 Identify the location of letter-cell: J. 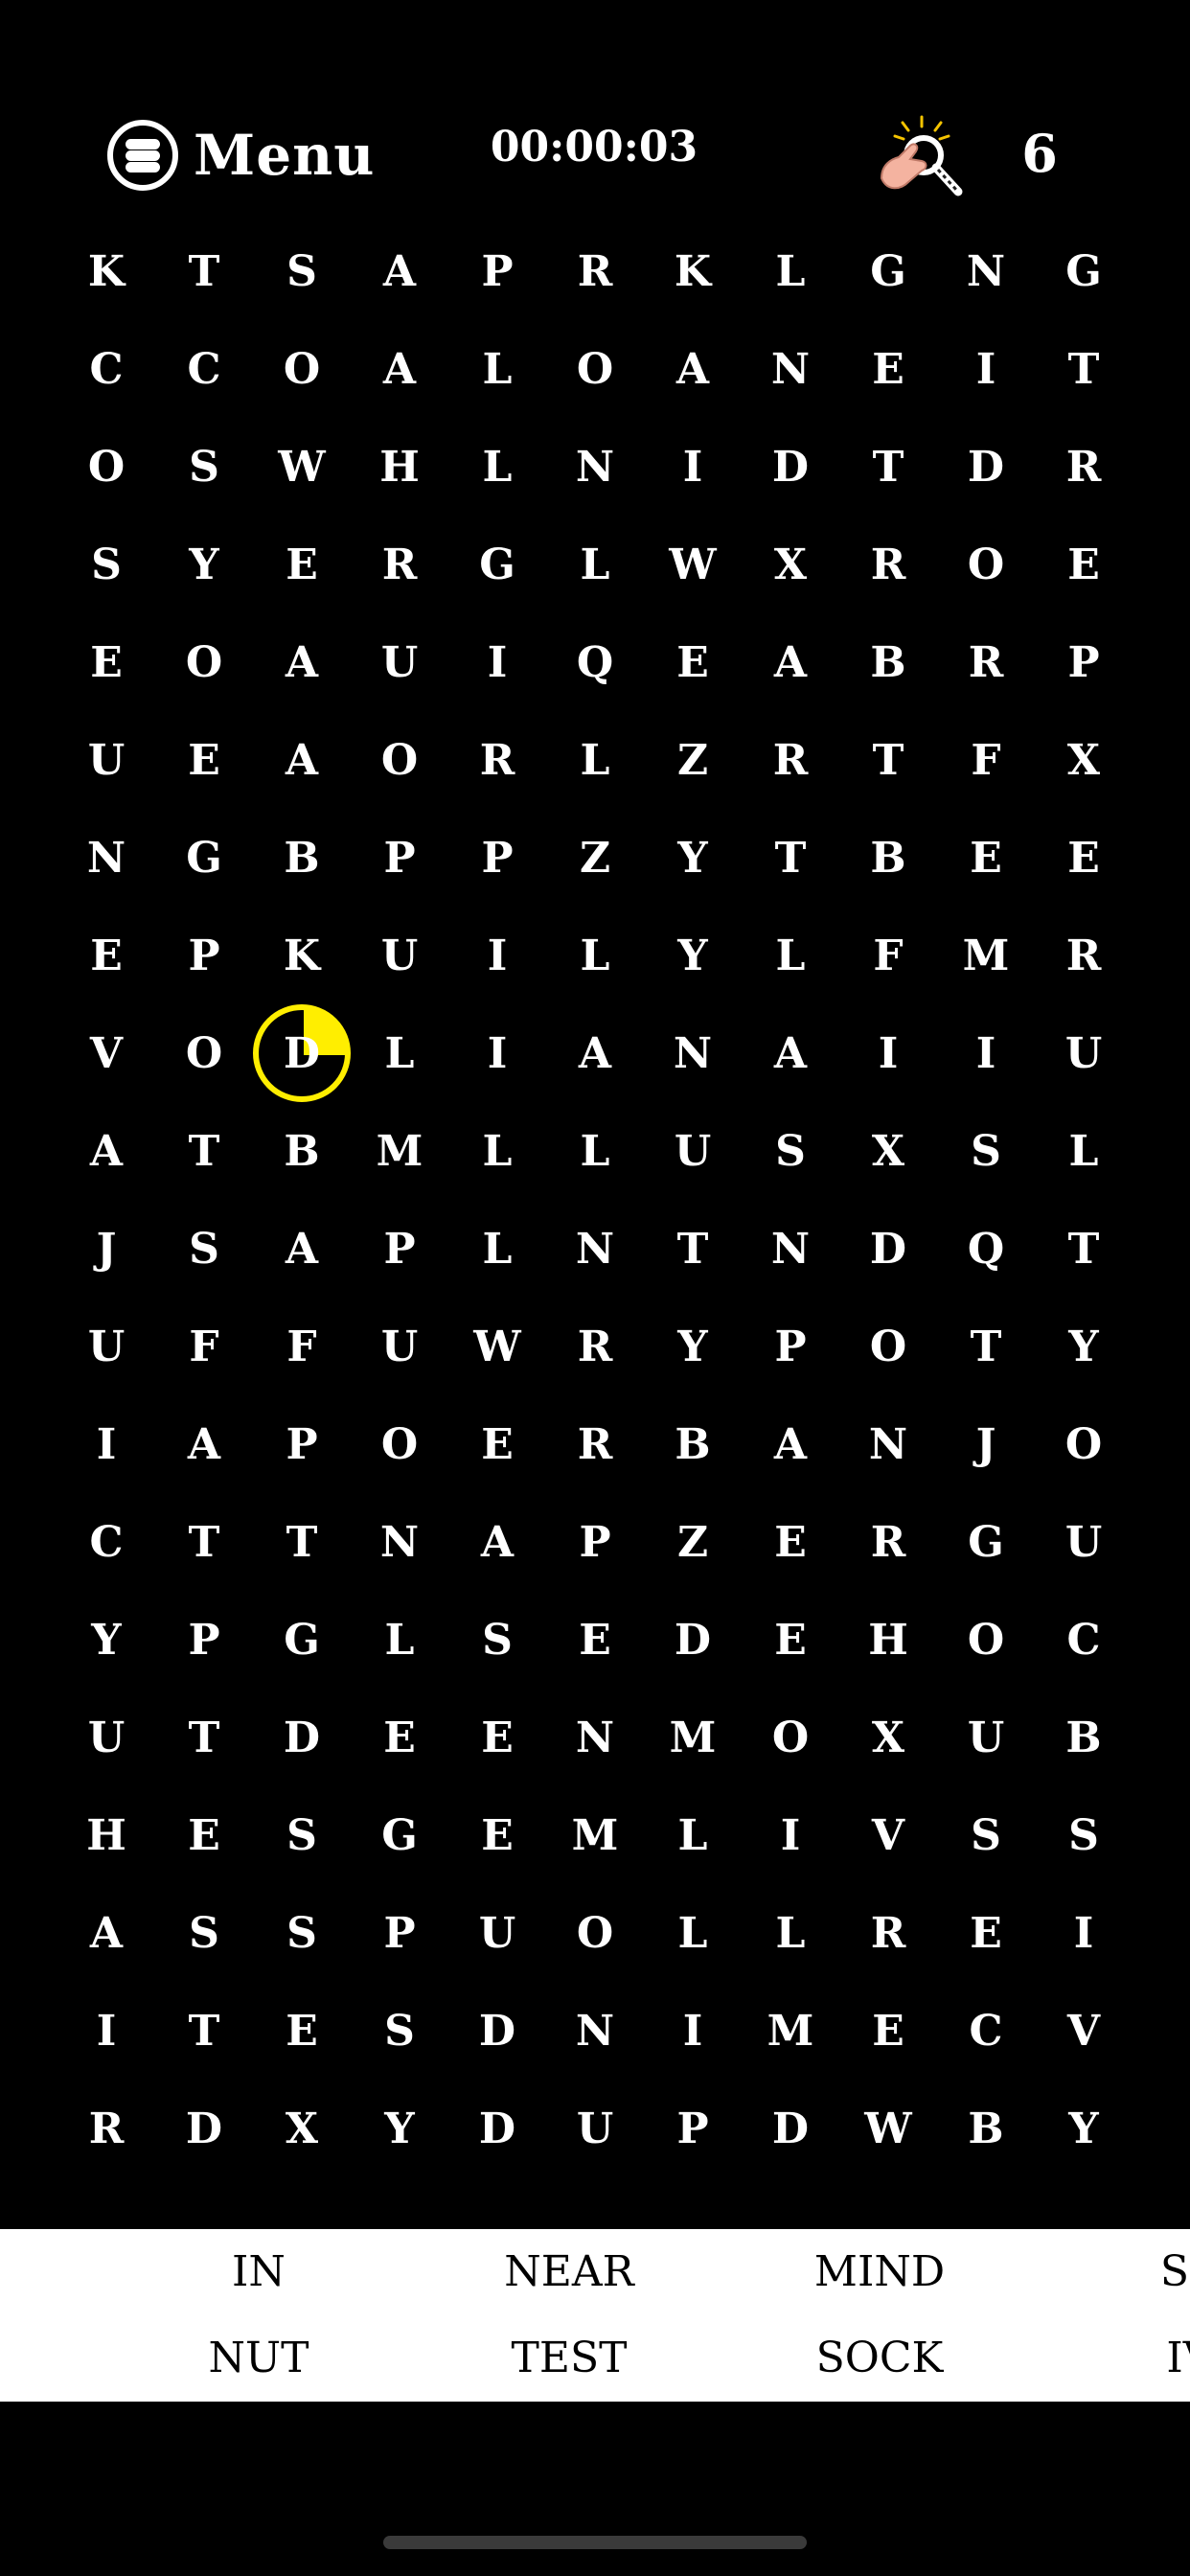
(106, 1249).